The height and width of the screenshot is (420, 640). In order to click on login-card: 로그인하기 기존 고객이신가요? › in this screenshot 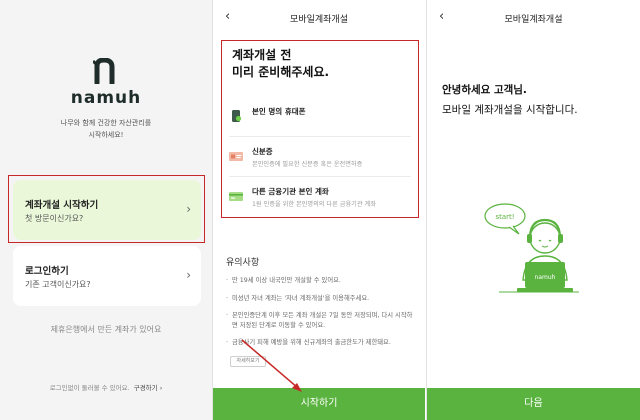, I will do `click(107, 276)`.